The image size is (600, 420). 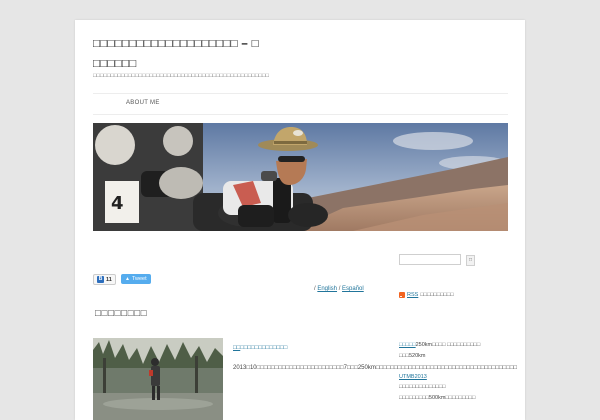 I want to click on section-title: □□□□□□□□, so click(x=121, y=313).